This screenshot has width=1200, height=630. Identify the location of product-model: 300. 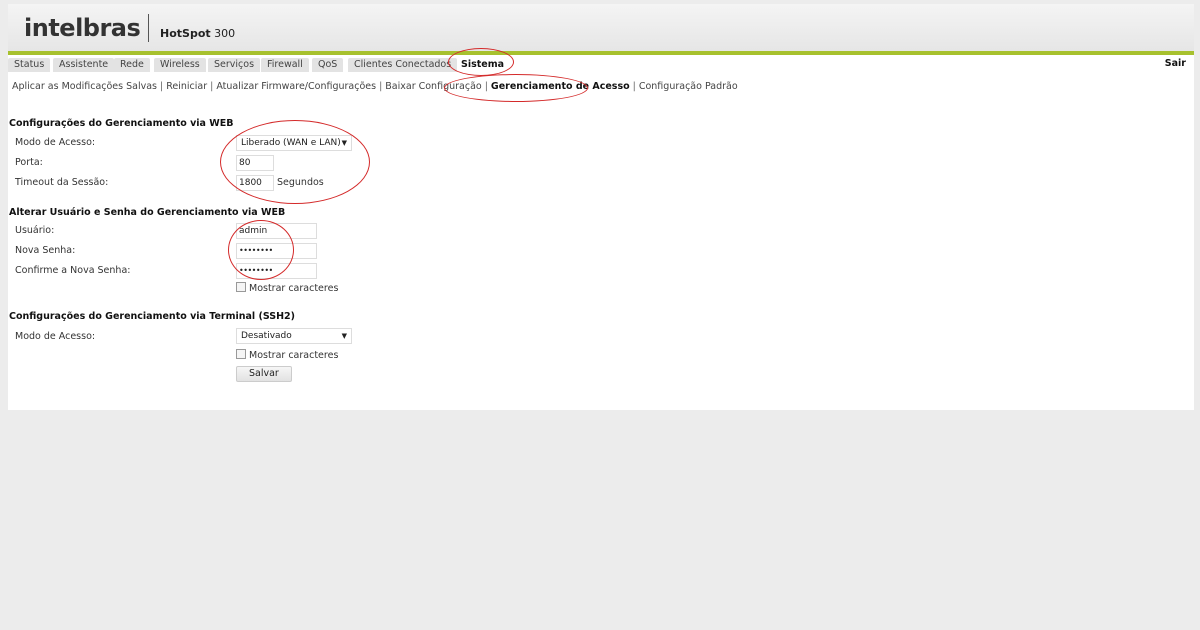
(225, 33).